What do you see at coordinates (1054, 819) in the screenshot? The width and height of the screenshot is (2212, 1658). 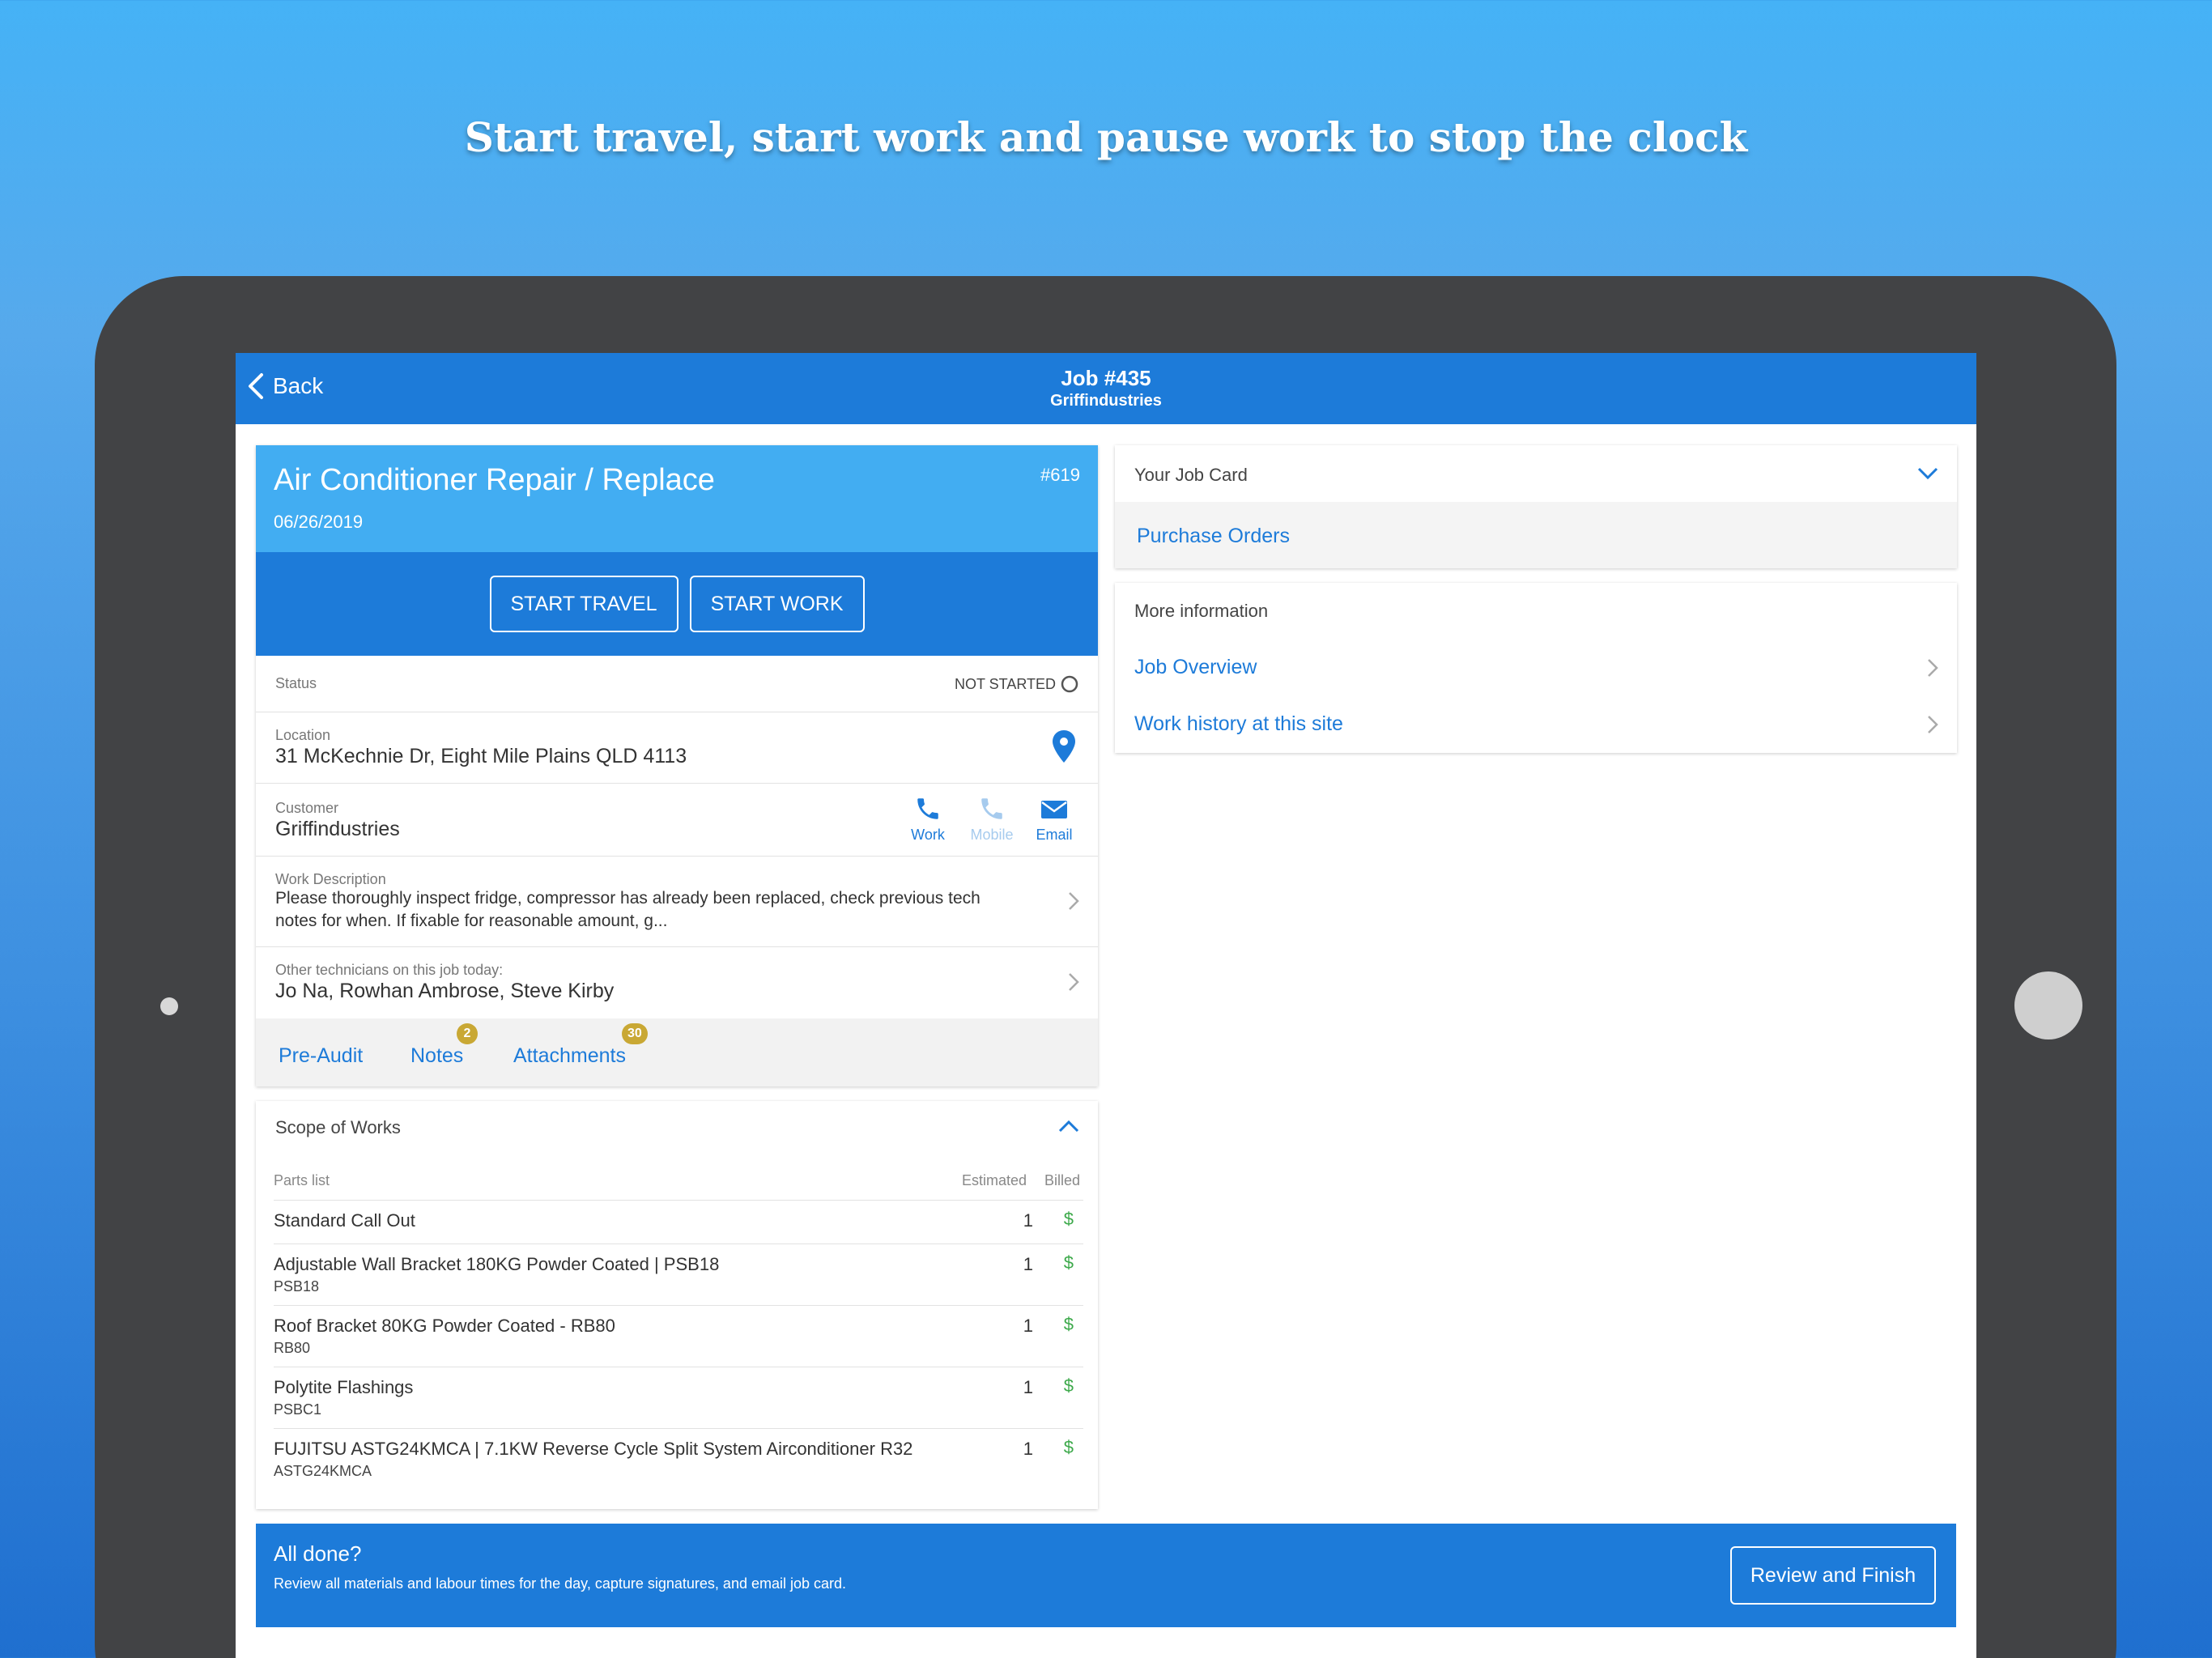 I see `email-button: Email` at bounding box center [1054, 819].